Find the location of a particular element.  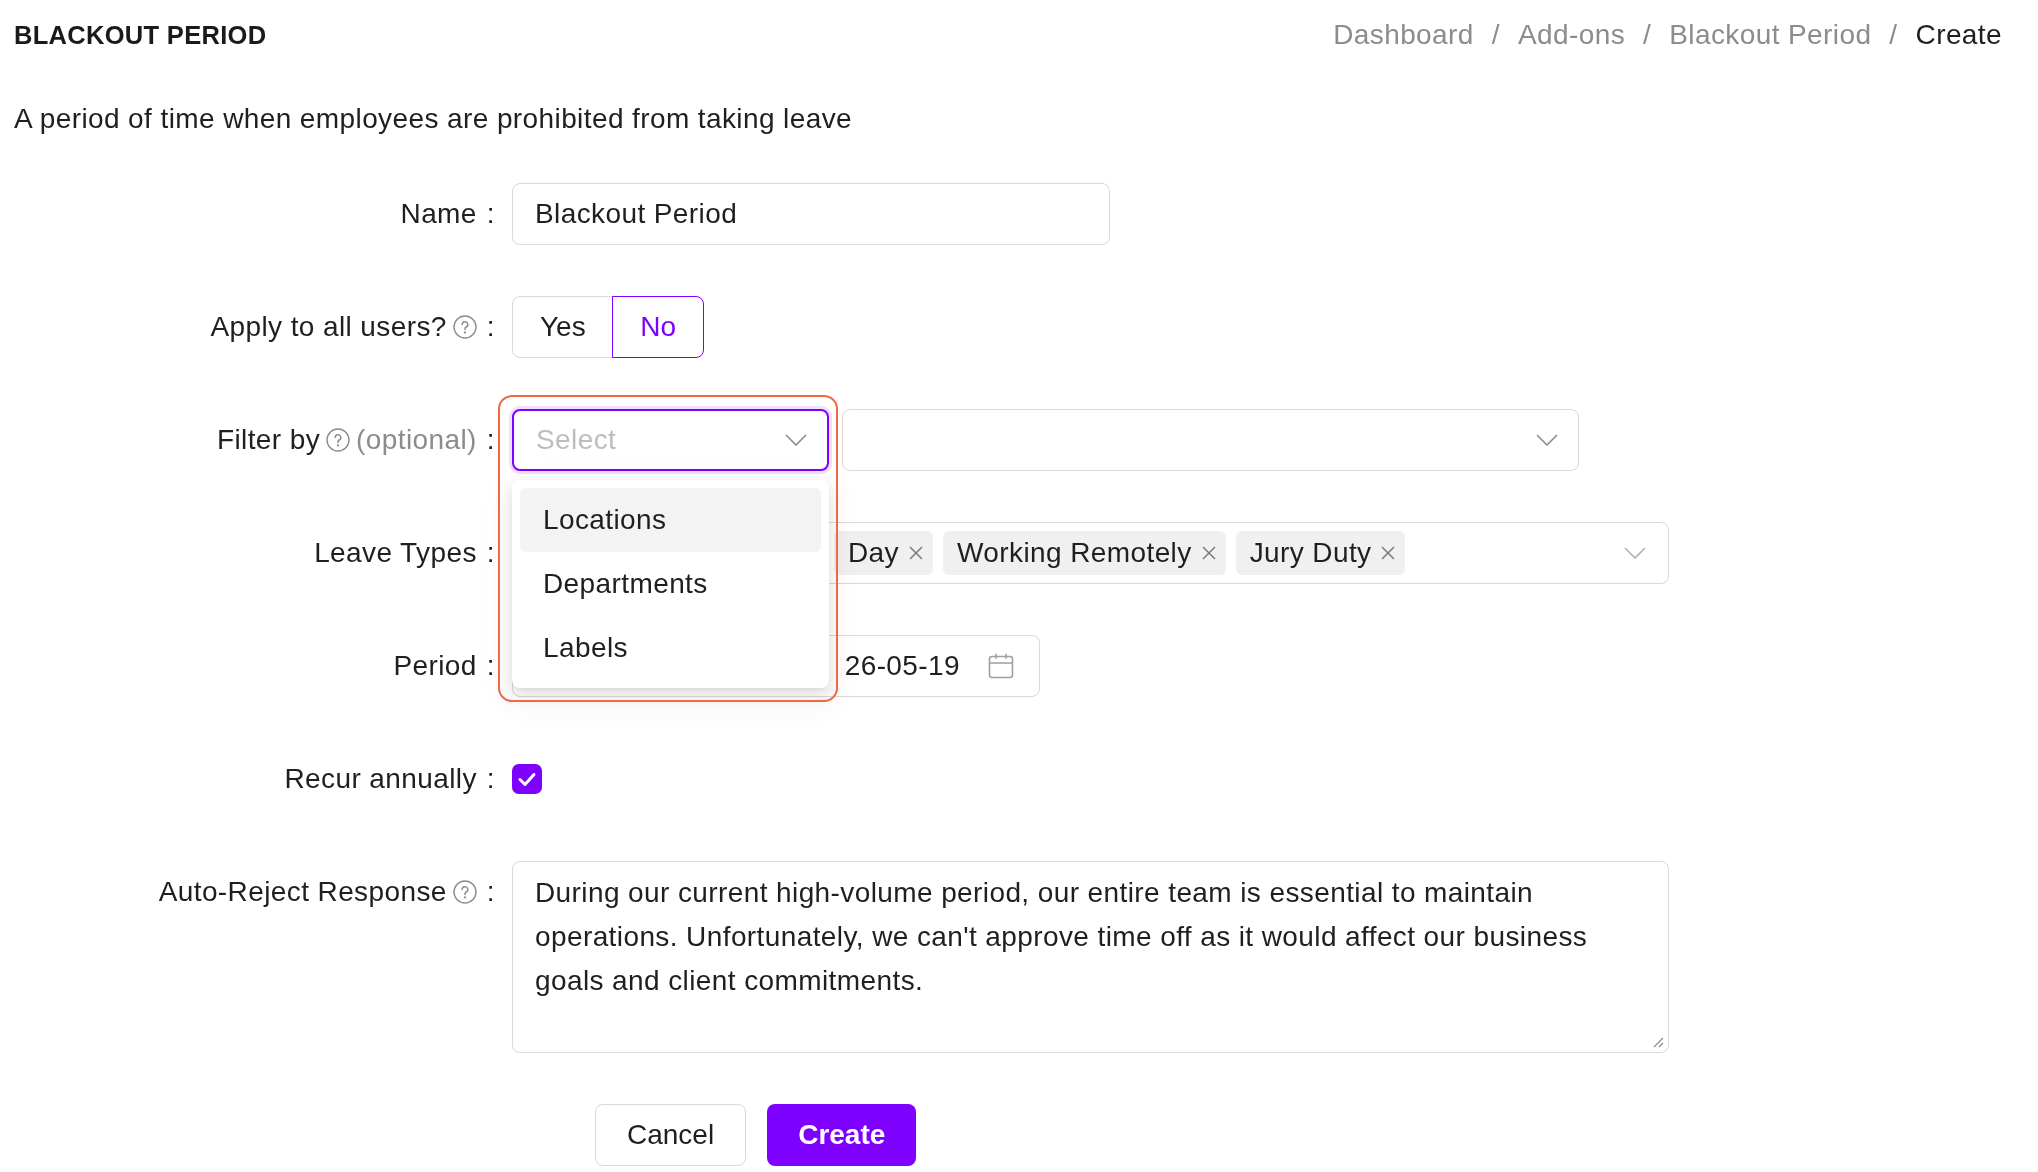

optional-hint: (optional) is located at coordinates (416, 440).